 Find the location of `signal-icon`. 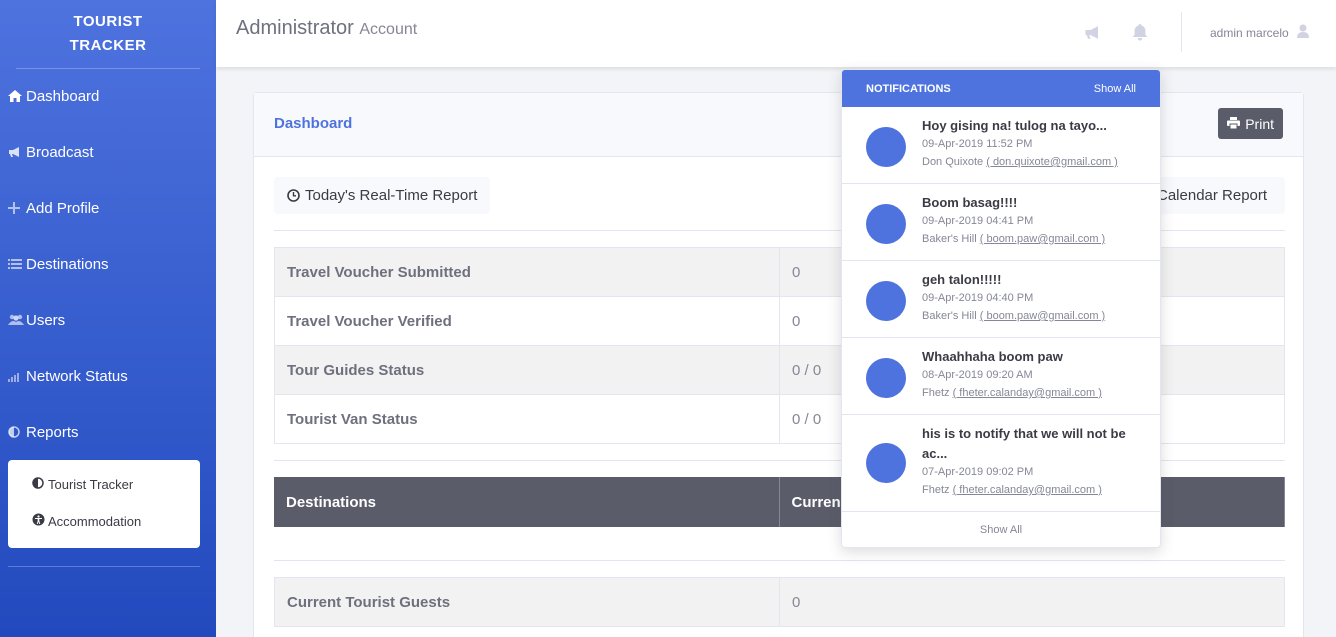

signal-icon is located at coordinates (17, 376).